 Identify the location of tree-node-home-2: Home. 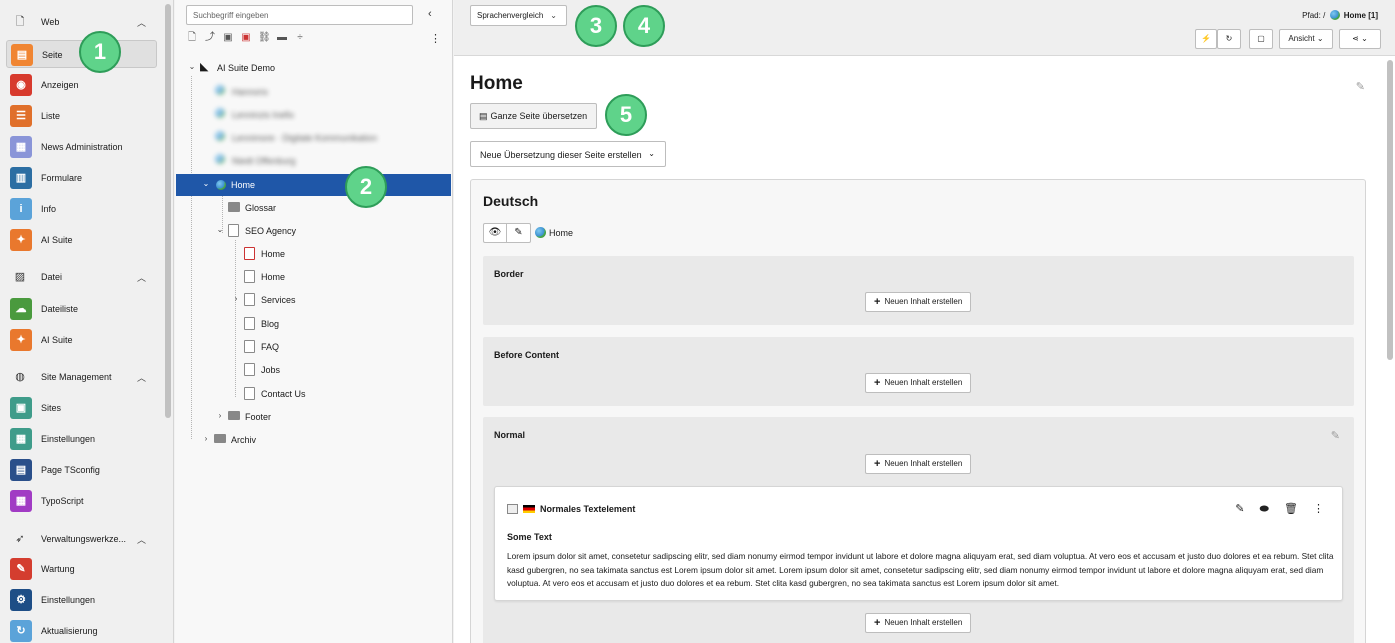
(331, 277).